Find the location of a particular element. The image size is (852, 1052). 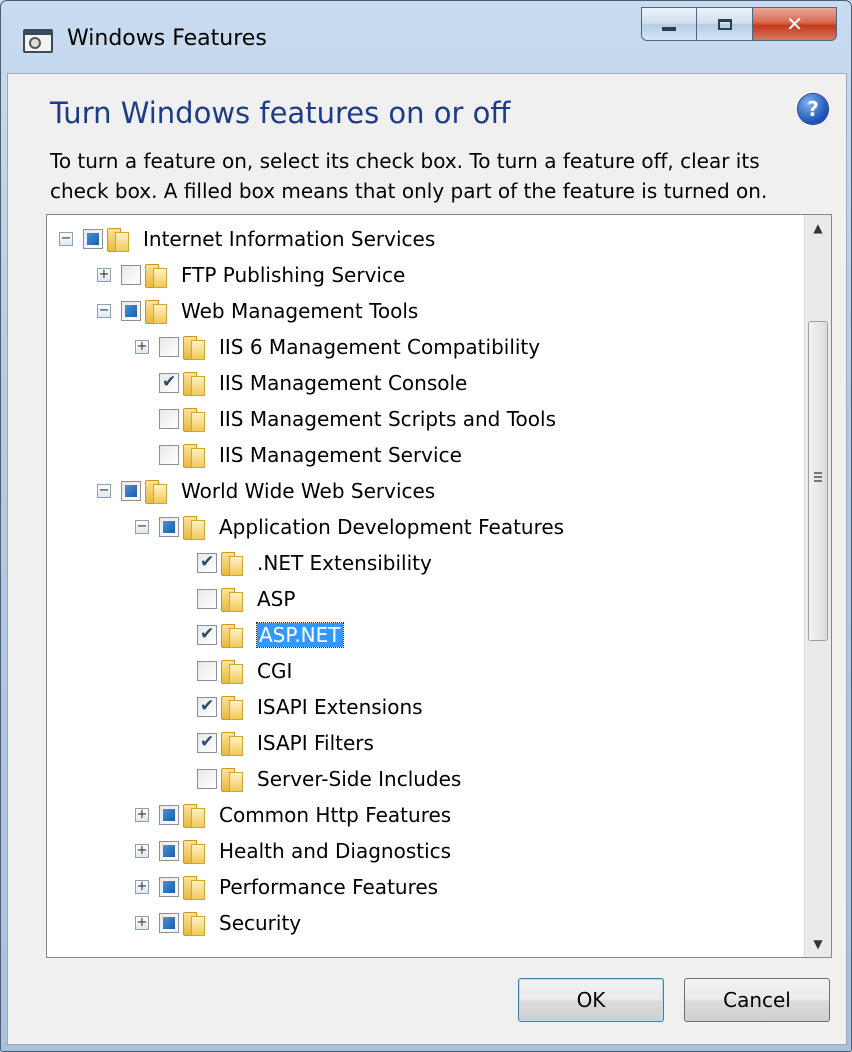

tree-item-label: Health and Diagnostics is located at coordinates (335, 851).